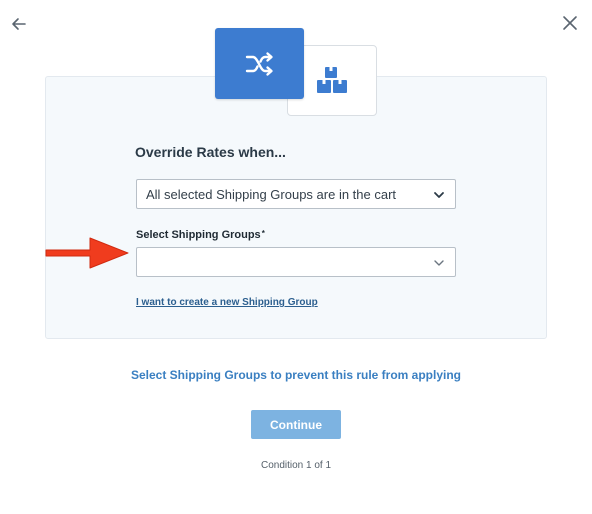 This screenshot has height=514, width=592. Describe the element at coordinates (87, 253) in the screenshot. I see `red-arrow-icon` at that location.